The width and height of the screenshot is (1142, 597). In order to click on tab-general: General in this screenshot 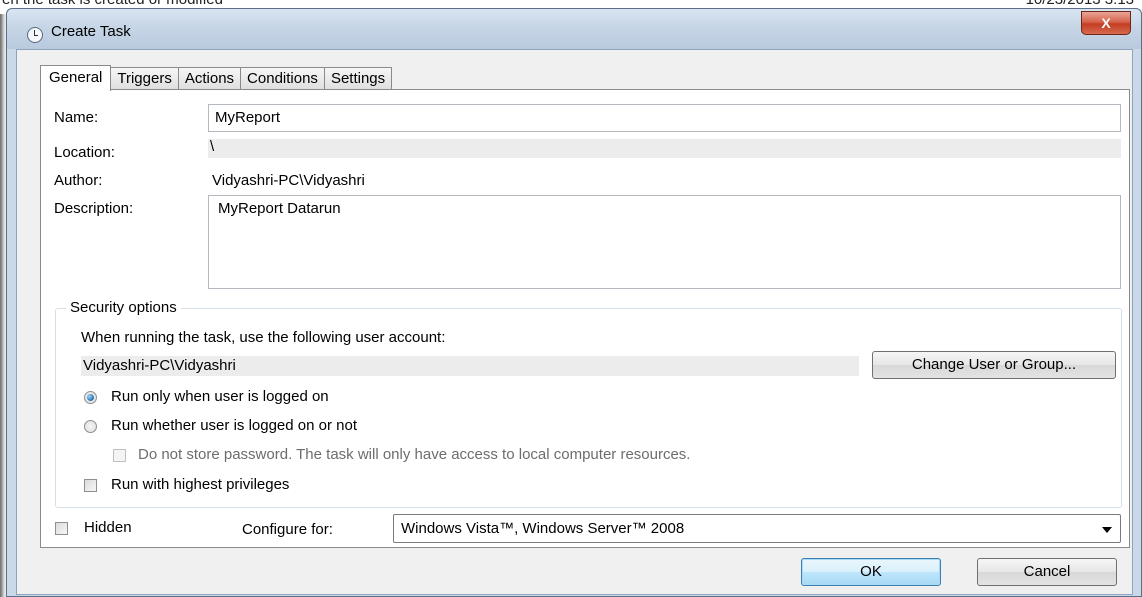, I will do `click(76, 78)`.